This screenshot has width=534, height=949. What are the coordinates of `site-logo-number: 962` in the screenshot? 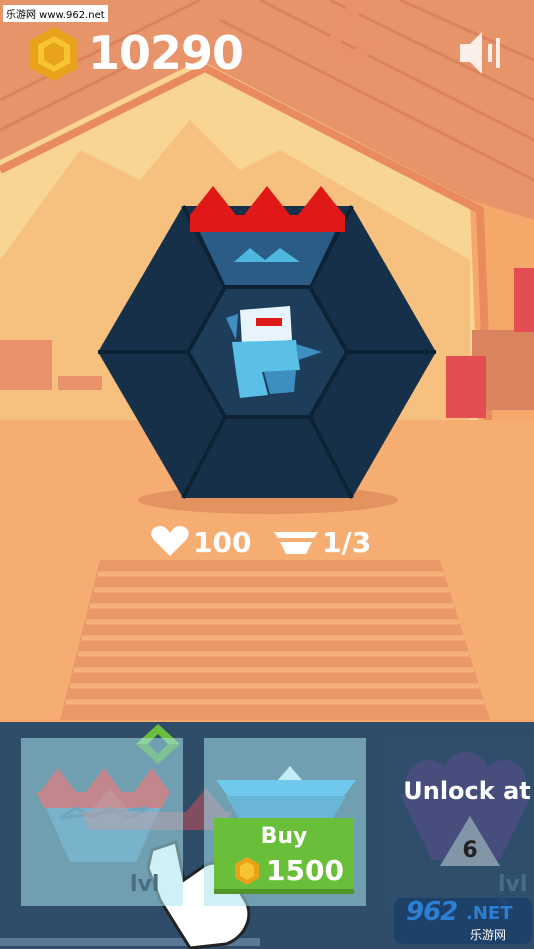 It's located at (432, 912).